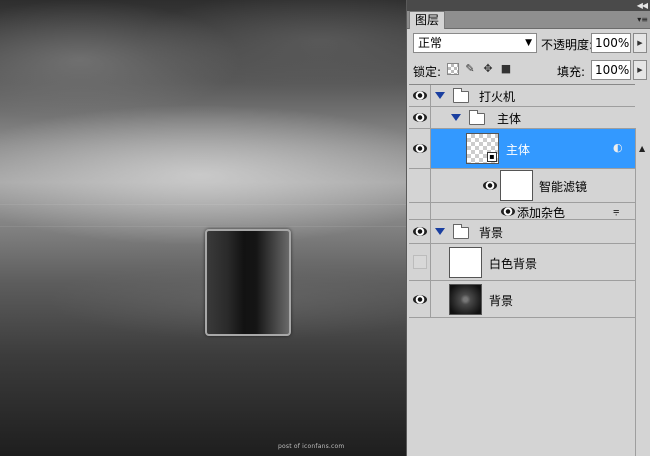 The height and width of the screenshot is (456, 650). What do you see at coordinates (522, 299) in the screenshot?
I see `layer-row-background: 背景` at bounding box center [522, 299].